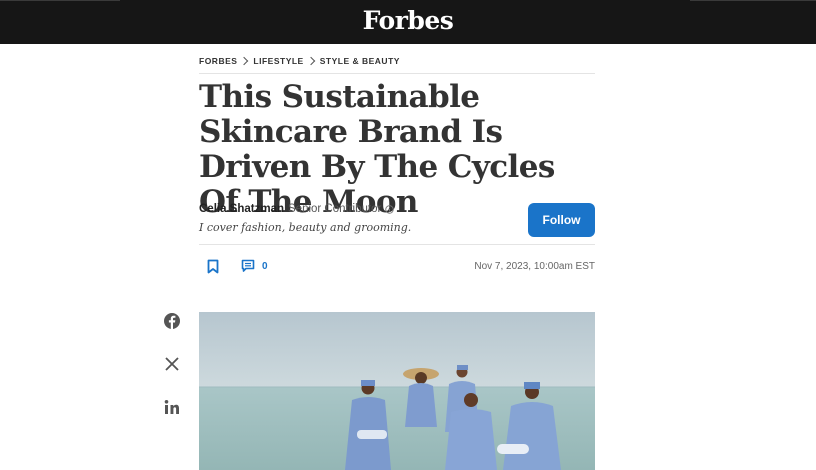  Describe the element at coordinates (278, 61) in the screenshot. I see `breadcrumb-item-lifestyle: LIFESTYLE` at that location.